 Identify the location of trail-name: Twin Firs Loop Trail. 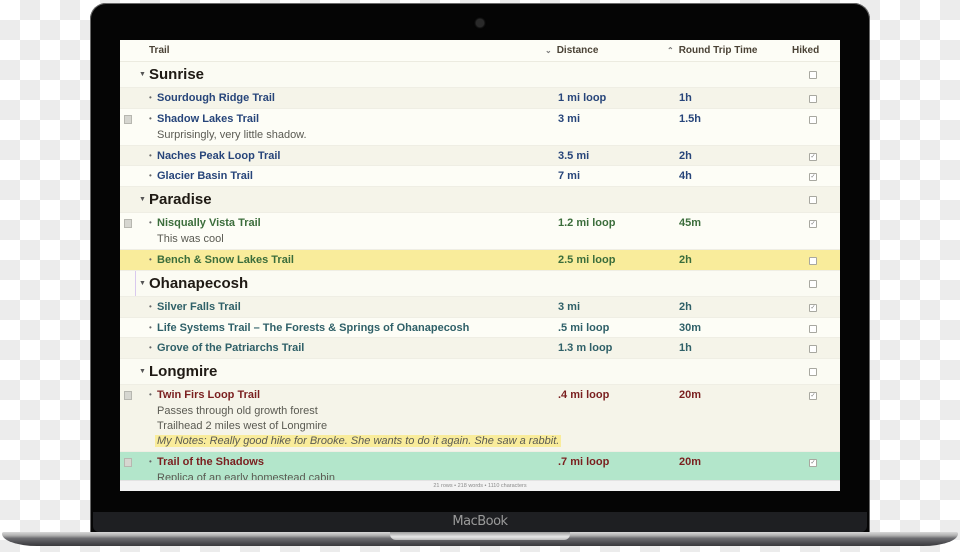
(209, 395).